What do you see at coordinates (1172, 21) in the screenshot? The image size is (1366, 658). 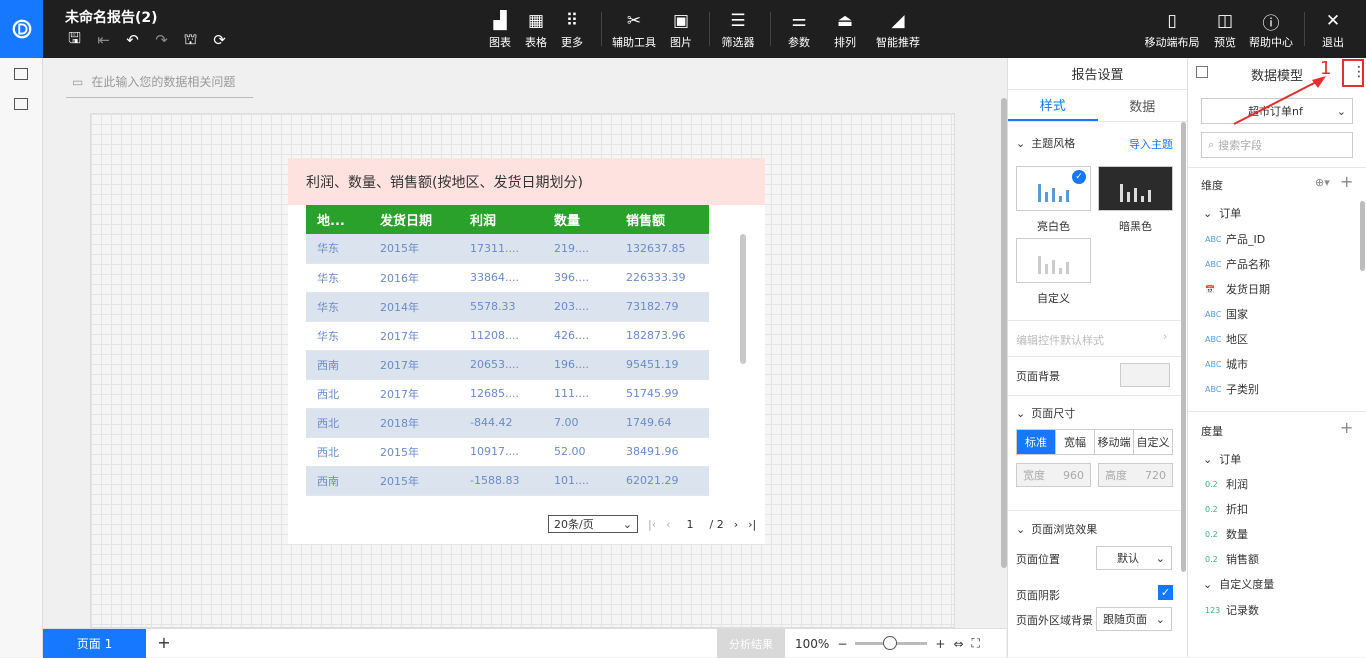 I see `mobile-icon: ▯` at bounding box center [1172, 21].